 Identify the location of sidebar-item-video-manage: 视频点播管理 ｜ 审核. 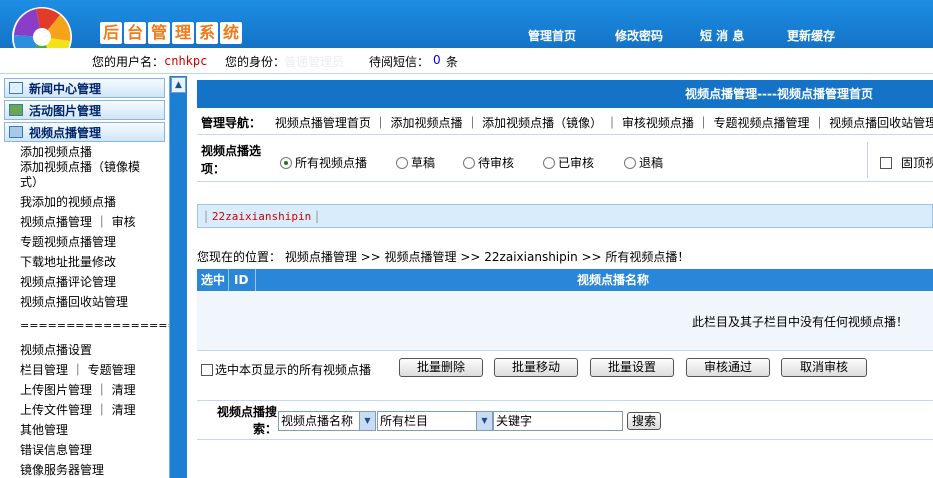
(84, 222).